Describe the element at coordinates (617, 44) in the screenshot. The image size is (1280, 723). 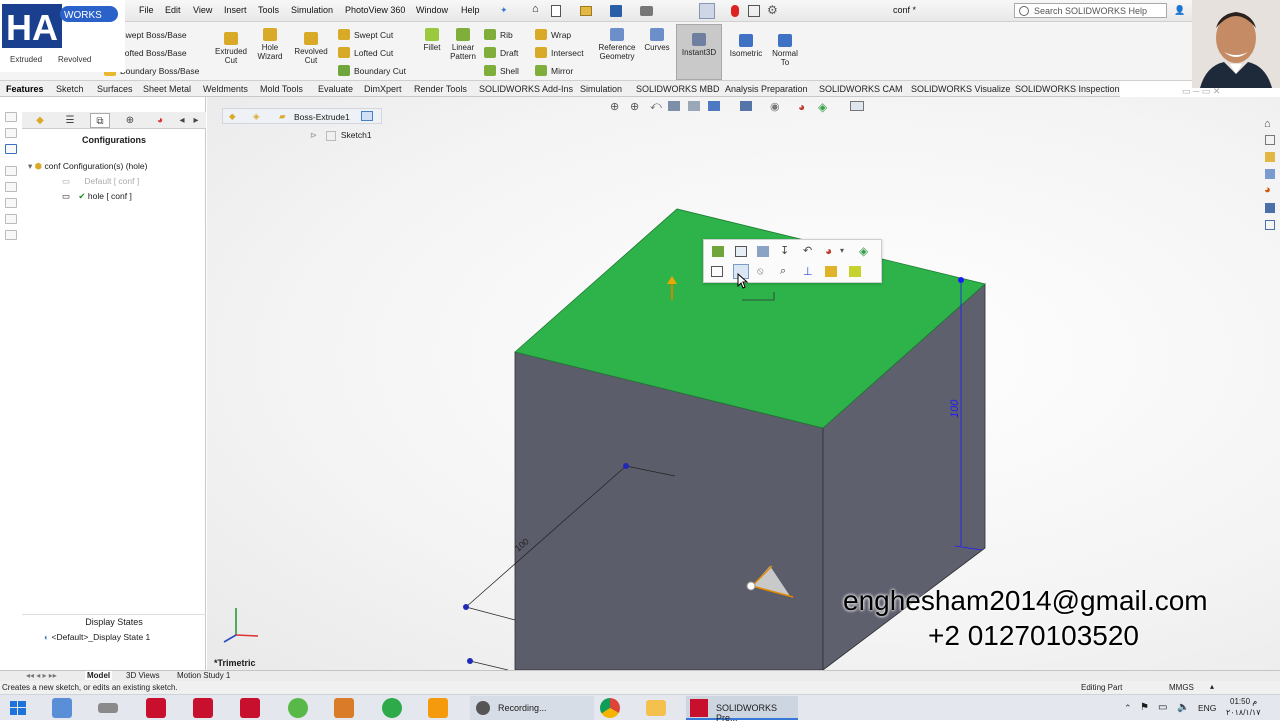
I see `reference-geometry-button: Reference Geometry` at that location.